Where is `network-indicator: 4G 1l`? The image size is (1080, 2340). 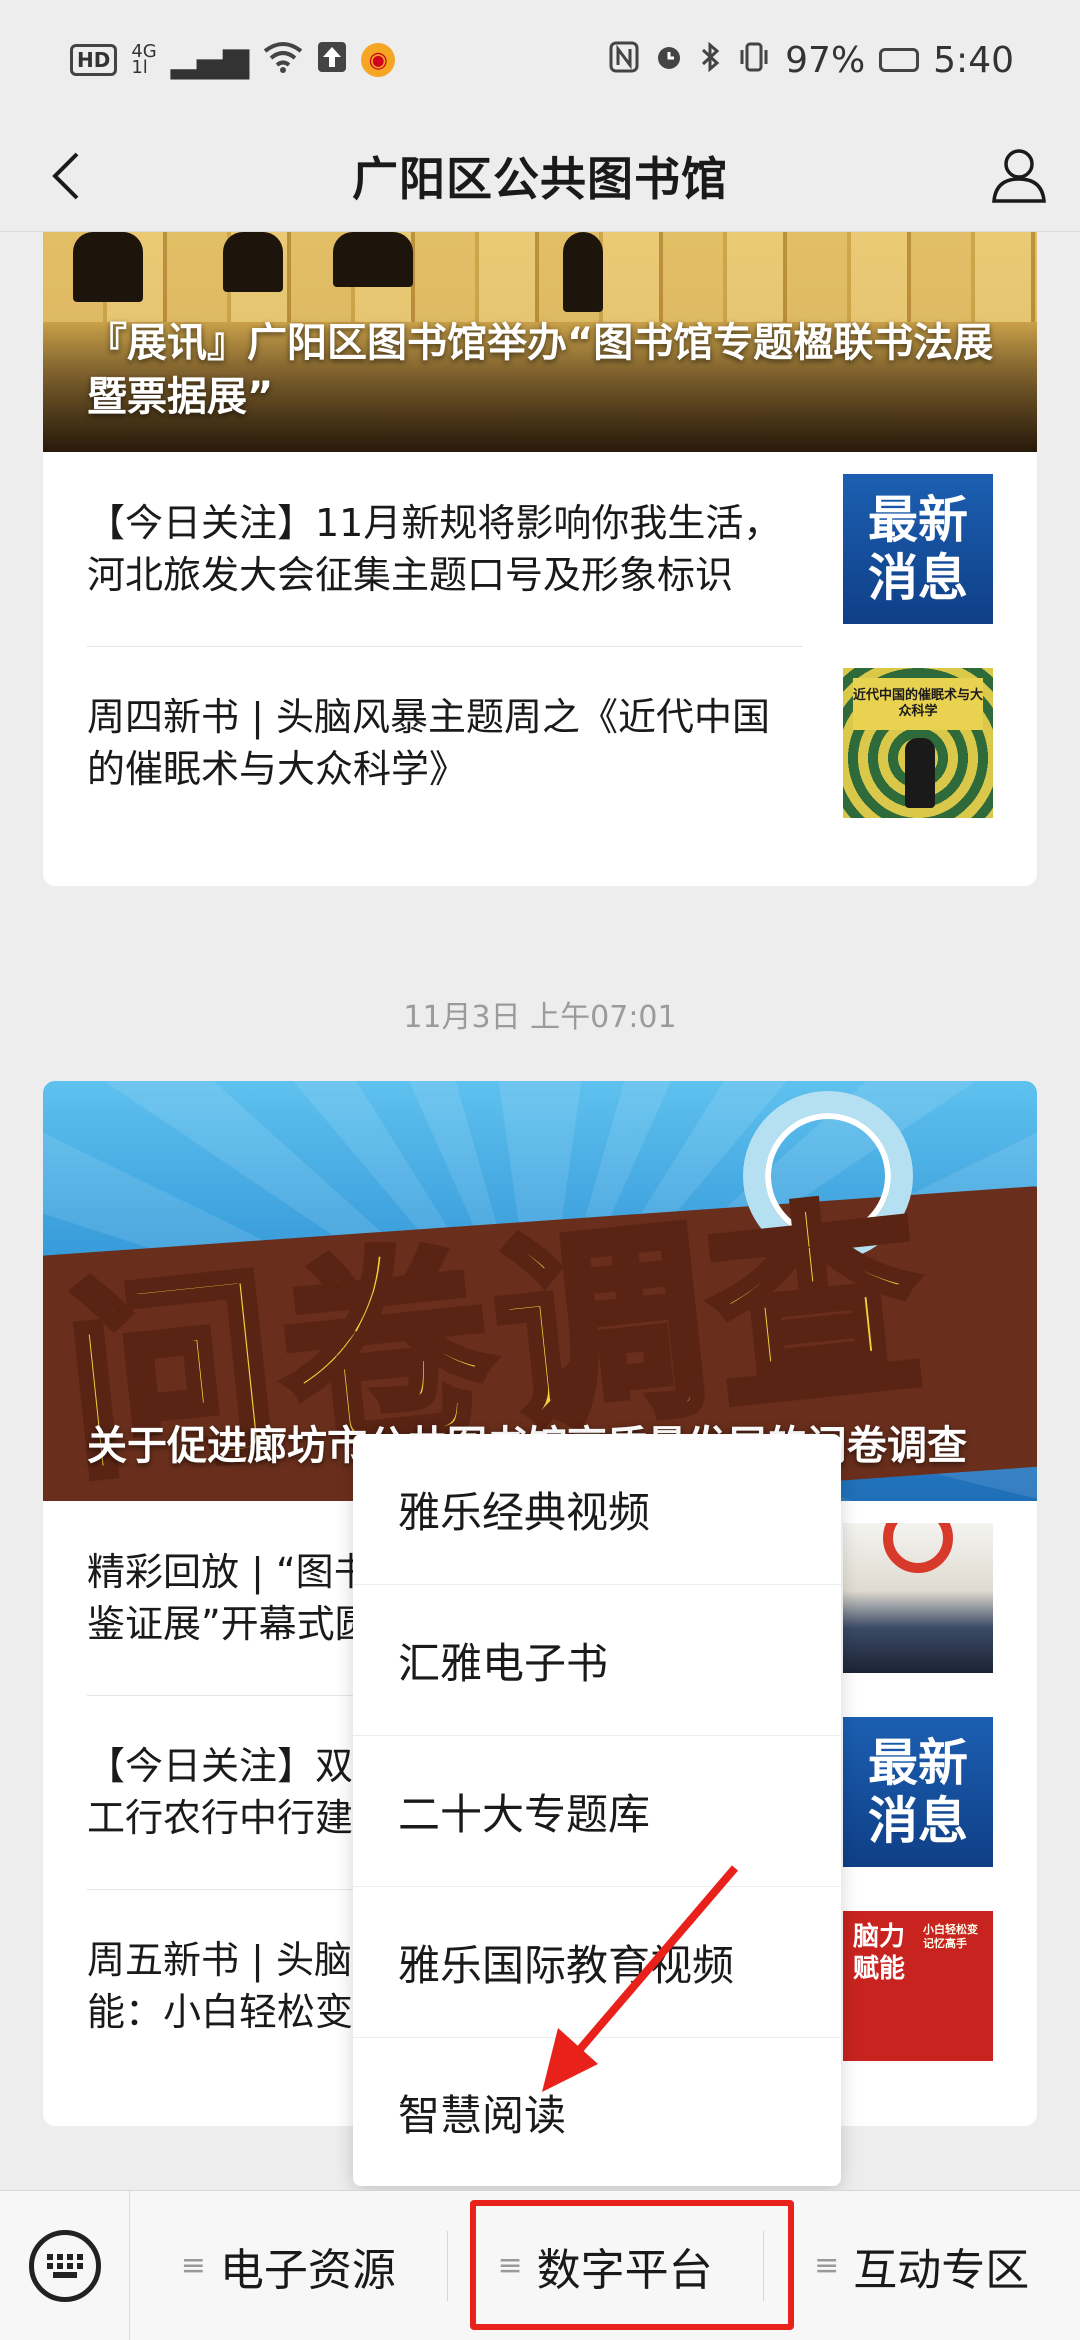
network-indicator: 4G 1l is located at coordinates (143, 60).